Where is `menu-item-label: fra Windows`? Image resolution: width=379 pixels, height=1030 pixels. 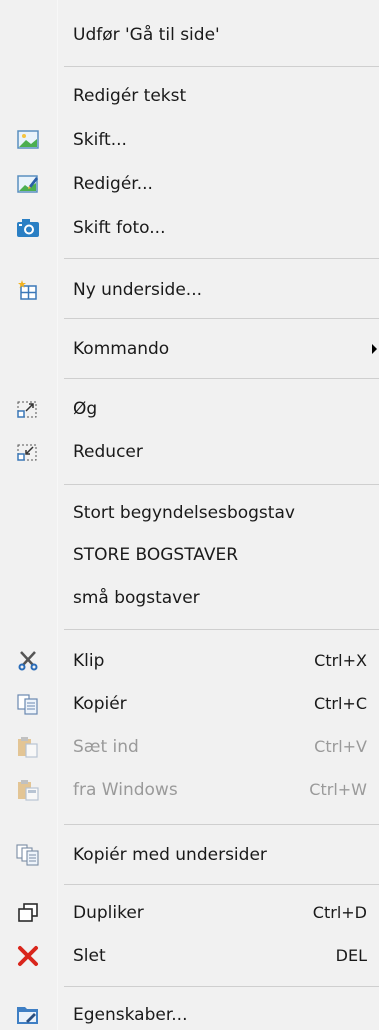 menu-item-label: fra Windows is located at coordinates (125, 790).